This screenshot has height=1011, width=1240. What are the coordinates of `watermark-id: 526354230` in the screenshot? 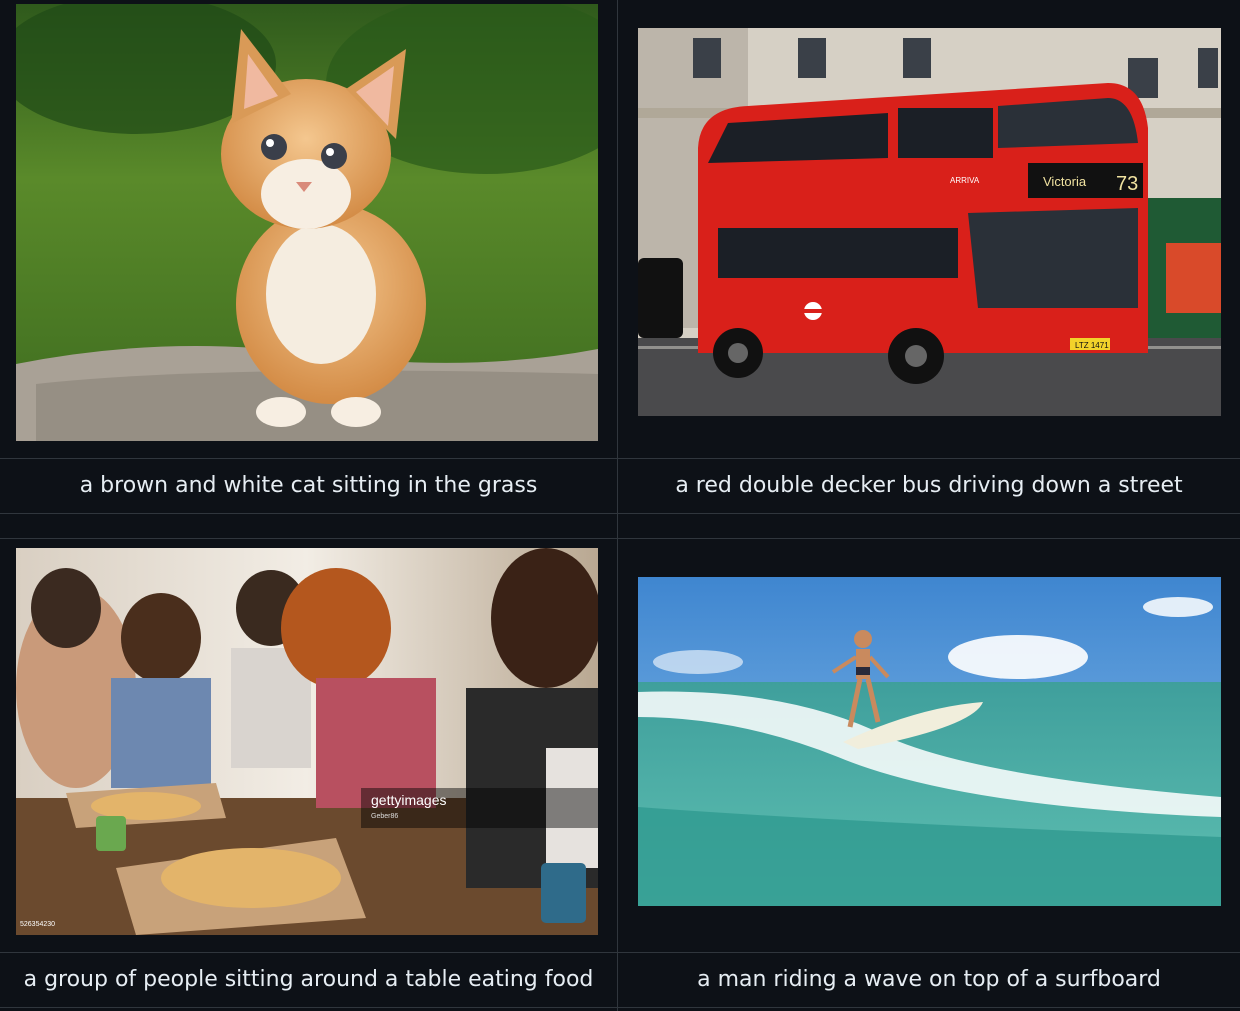 It's located at (37, 924).